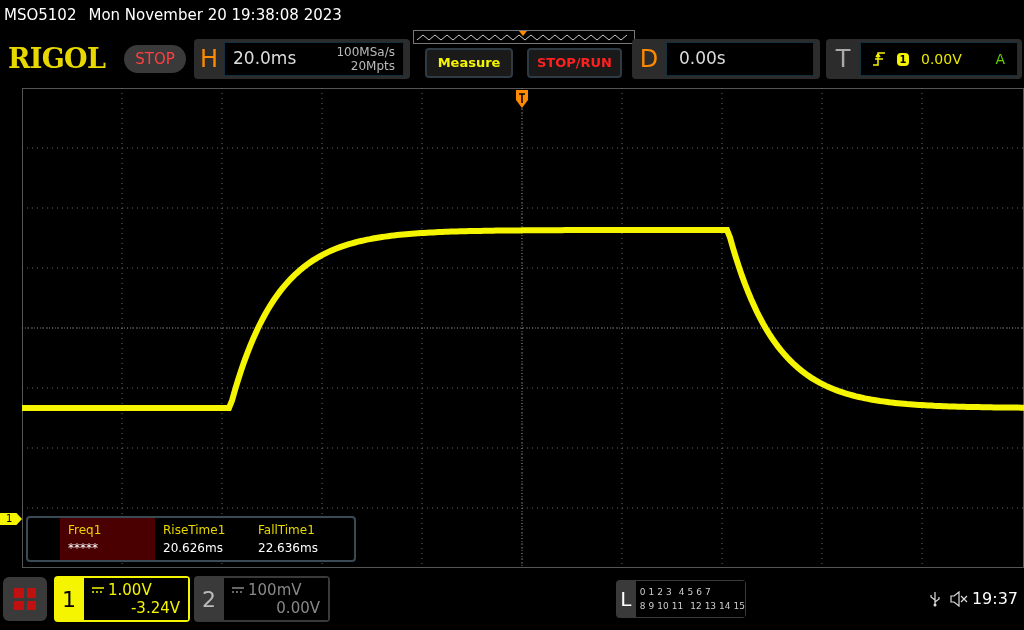 The height and width of the screenshot is (630, 1024). Describe the element at coordinates (690, 592) in the screenshot. I see `logic-channel-number: 5` at that location.